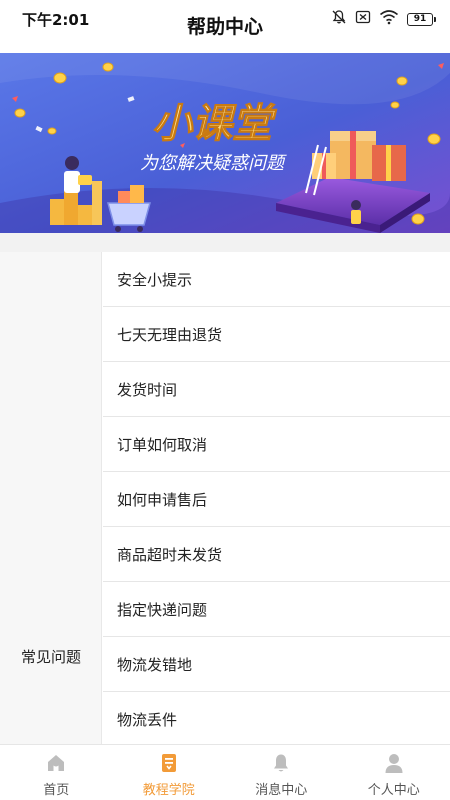 This screenshot has height=800, width=450. What do you see at coordinates (56, 763) in the screenshot?
I see `home-icon` at bounding box center [56, 763].